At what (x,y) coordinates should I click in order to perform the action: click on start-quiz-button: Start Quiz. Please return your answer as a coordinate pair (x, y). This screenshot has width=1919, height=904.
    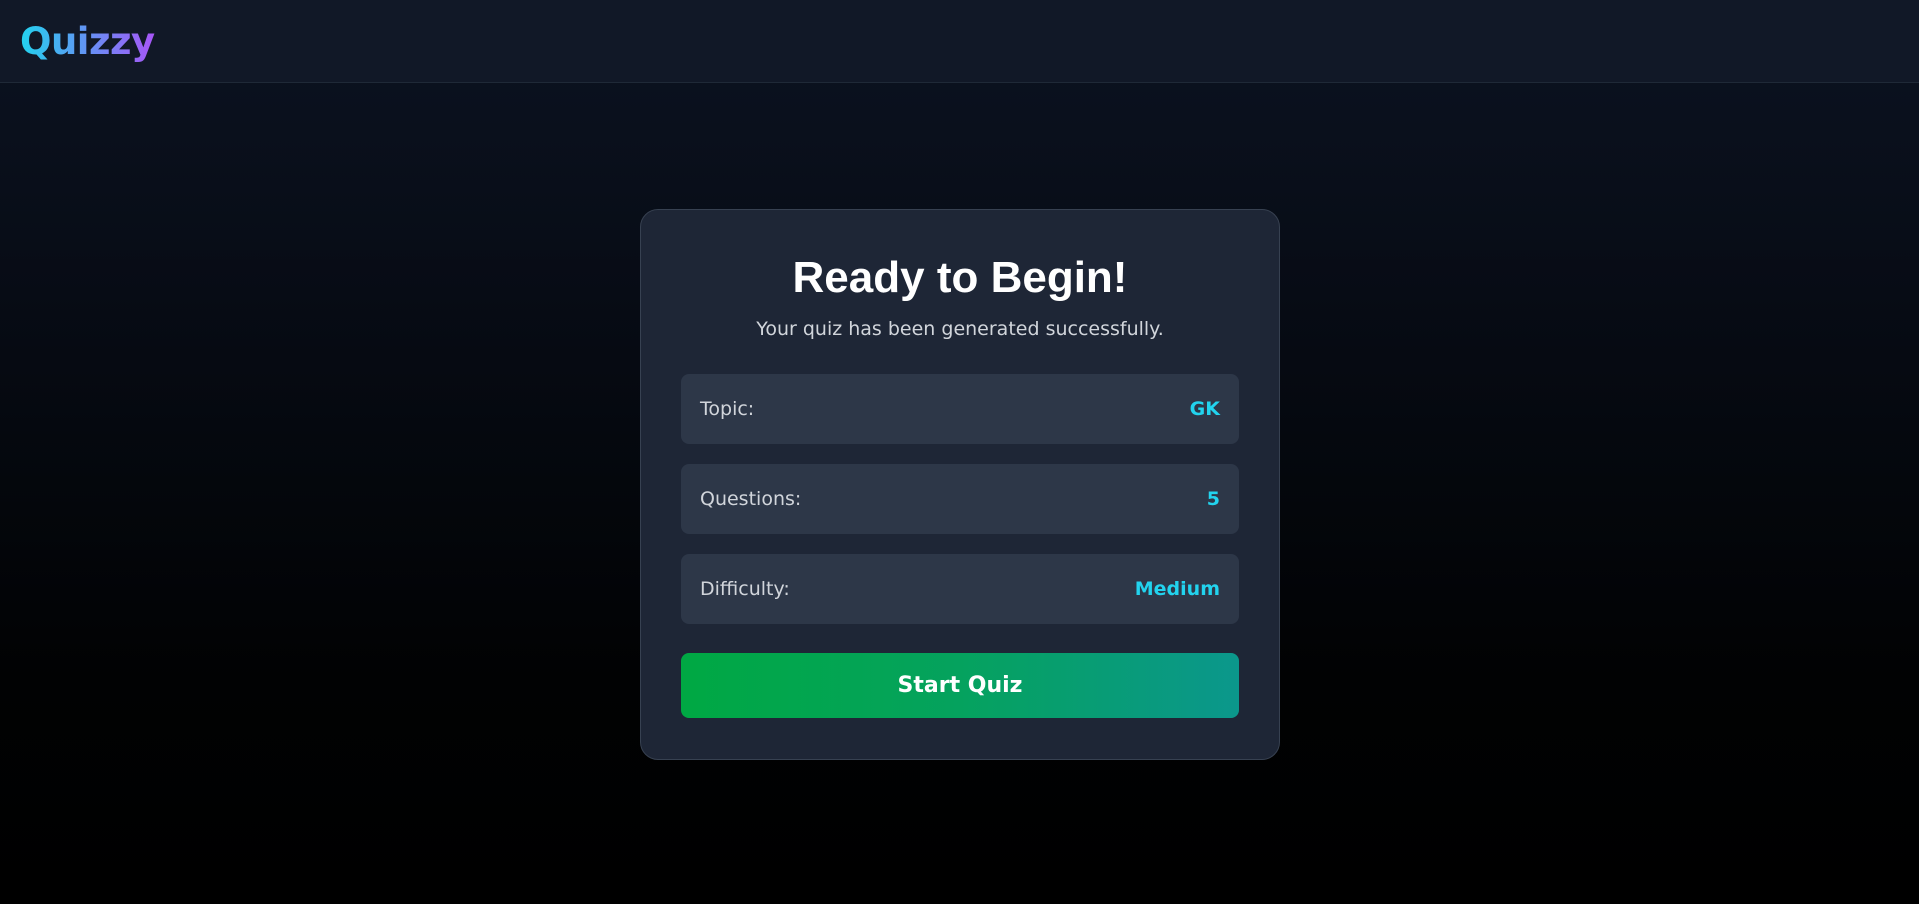
    Looking at the image, I should click on (960, 685).